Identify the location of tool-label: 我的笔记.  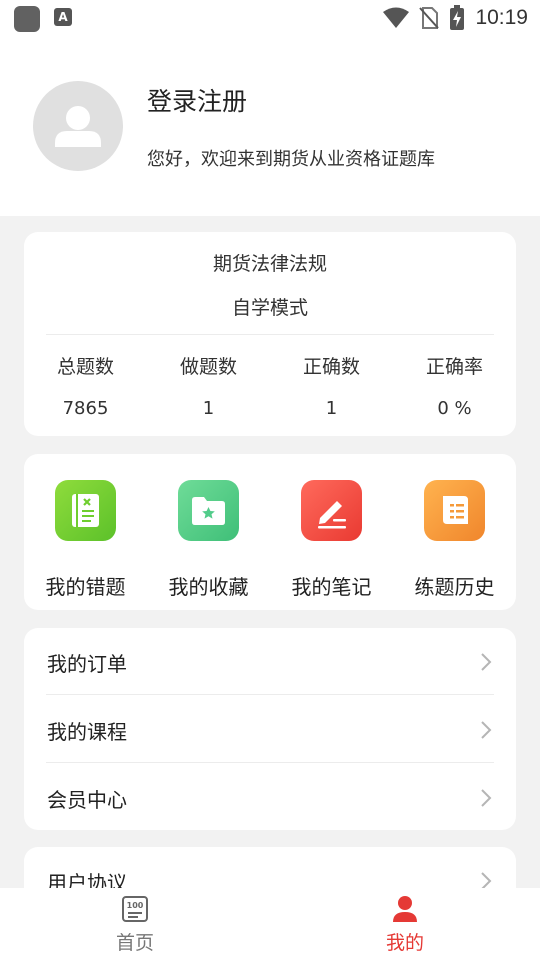
(331, 587).